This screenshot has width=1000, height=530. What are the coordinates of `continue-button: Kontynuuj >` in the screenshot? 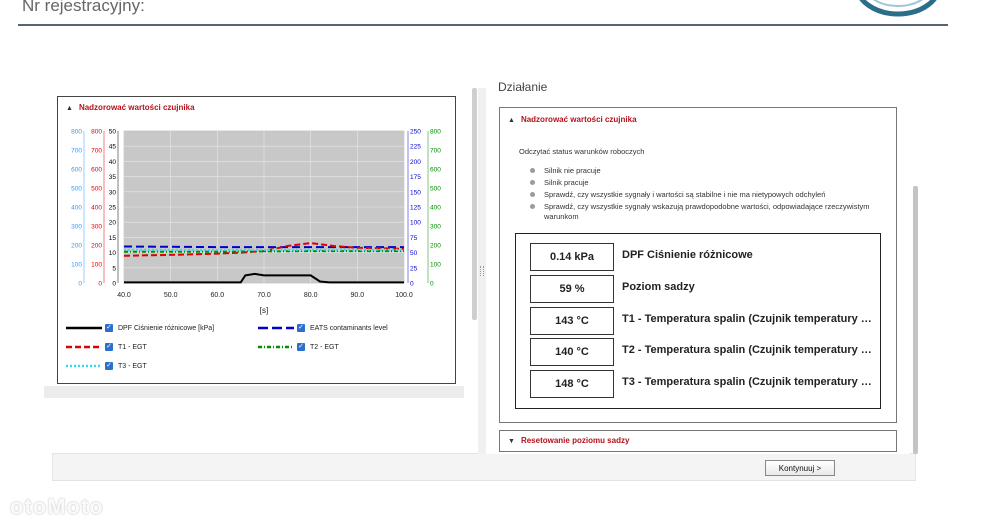 It's located at (800, 468).